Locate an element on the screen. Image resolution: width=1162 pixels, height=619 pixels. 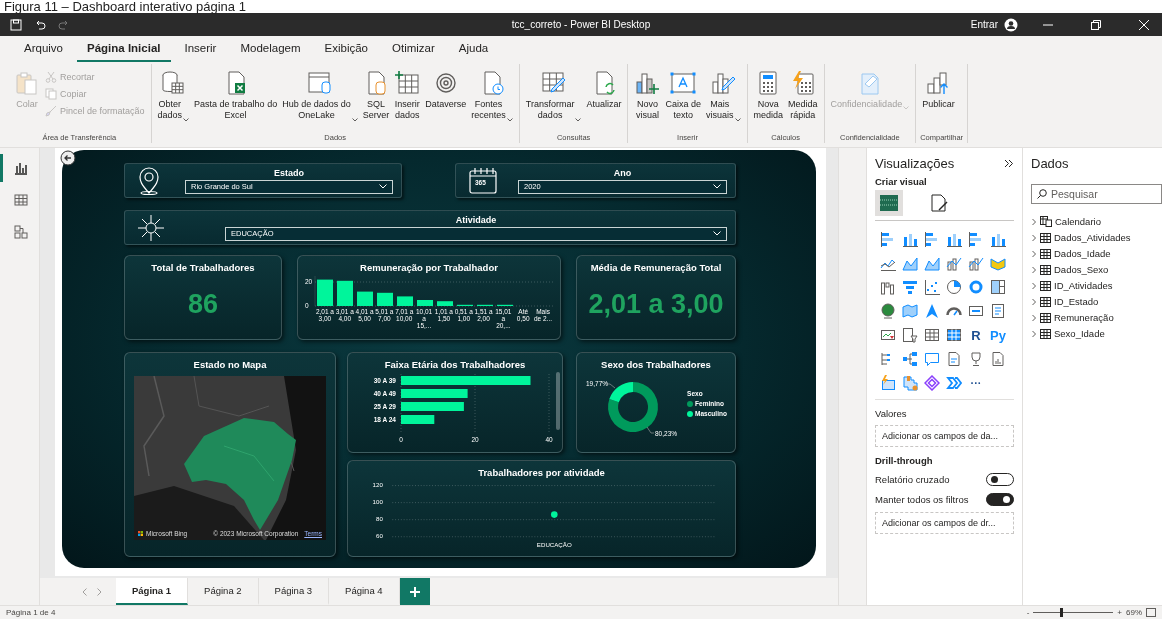
zoom-out-button: - is located at coordinates (1028, 612).